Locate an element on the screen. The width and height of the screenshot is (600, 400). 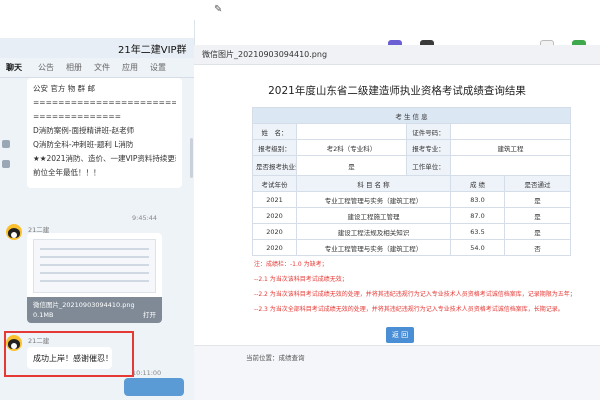
tab-apps: 应用 is located at coordinates (130, 67).